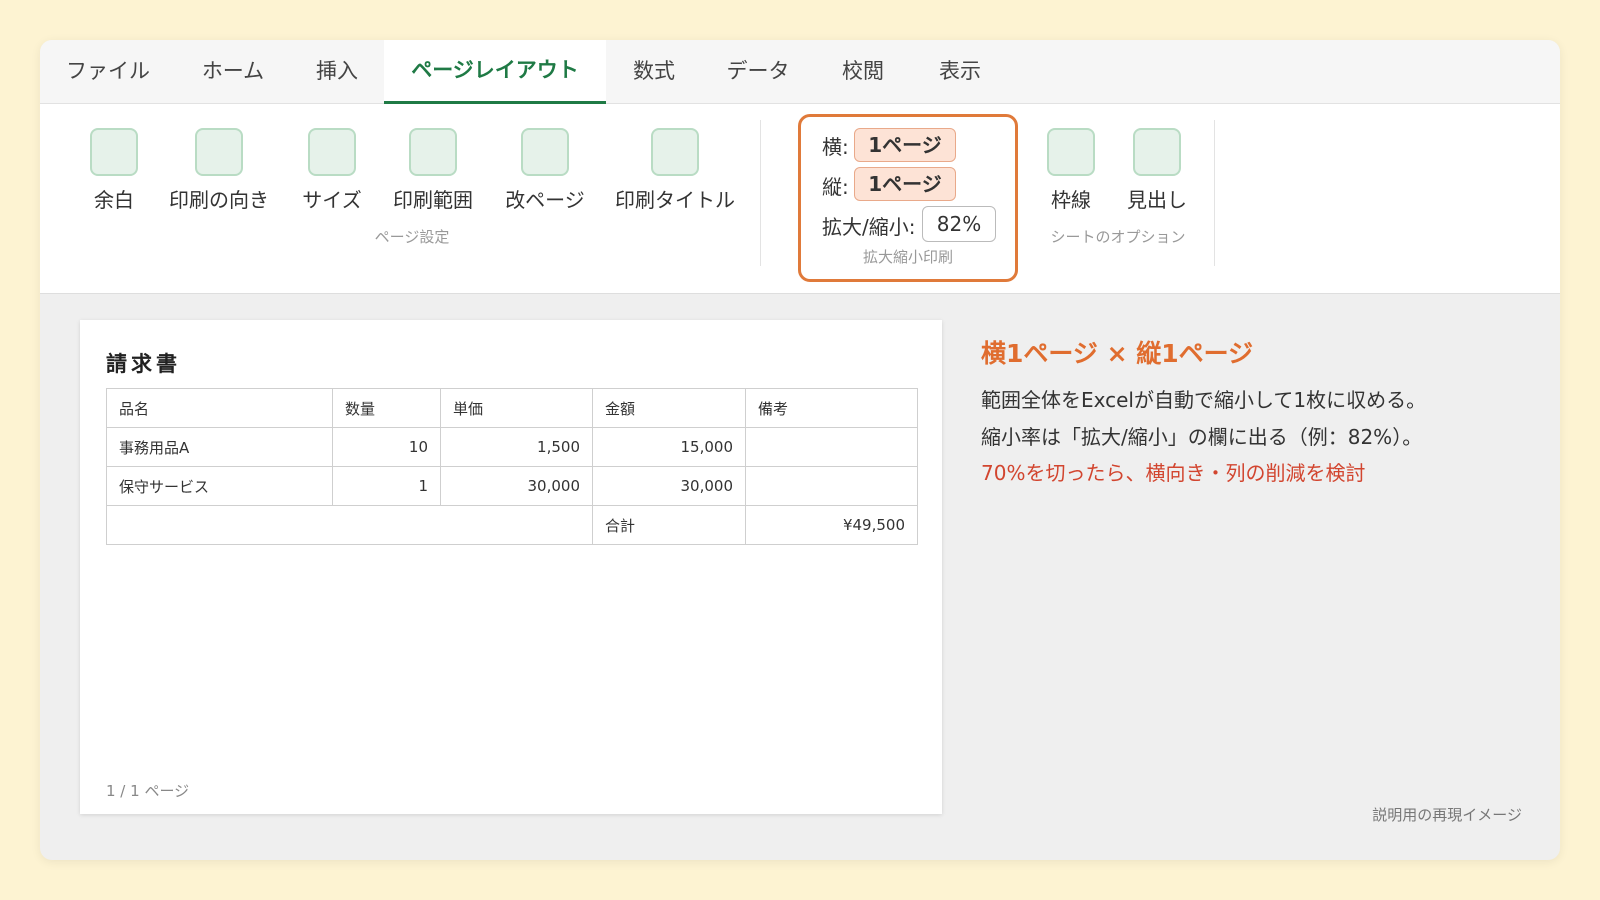 This screenshot has width=1600, height=900. What do you see at coordinates (516, 447) in the screenshot?
I see `cell-price: 1,500` at bounding box center [516, 447].